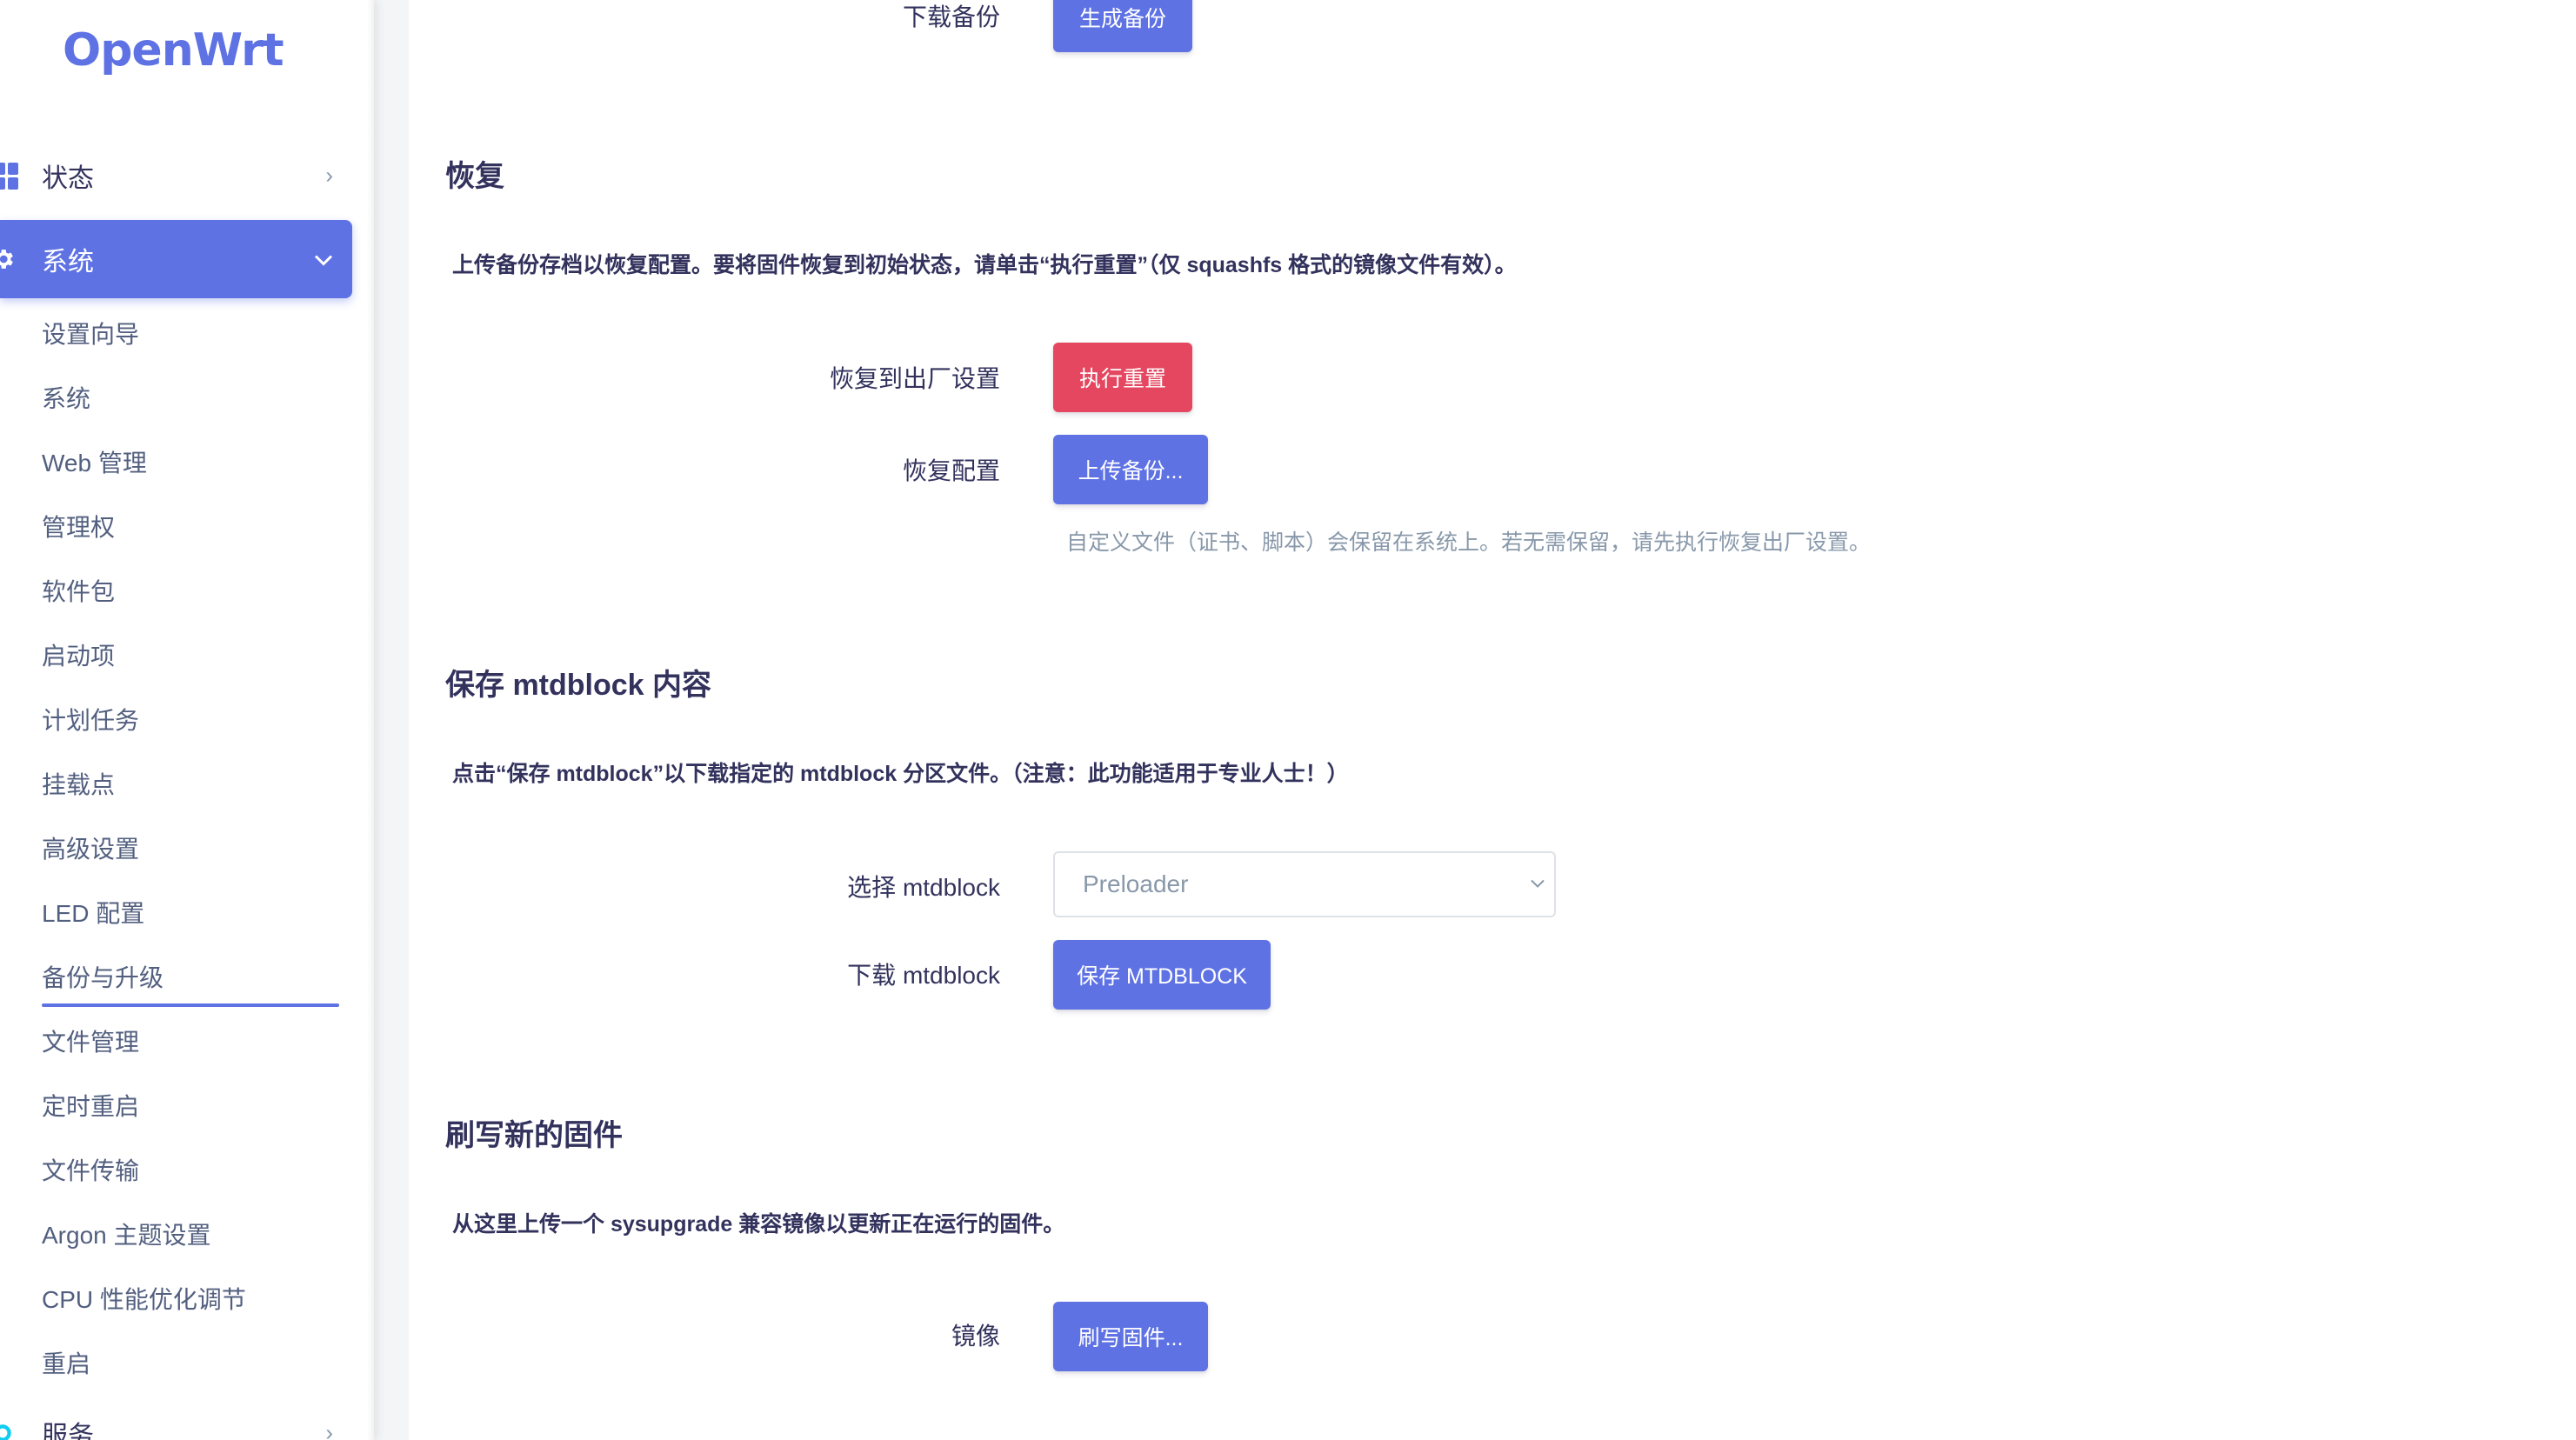 The width and height of the screenshot is (2576, 1440). What do you see at coordinates (578, 685) in the screenshot?
I see `mtdblock-section-title: 保存 mtdblock 内容` at bounding box center [578, 685].